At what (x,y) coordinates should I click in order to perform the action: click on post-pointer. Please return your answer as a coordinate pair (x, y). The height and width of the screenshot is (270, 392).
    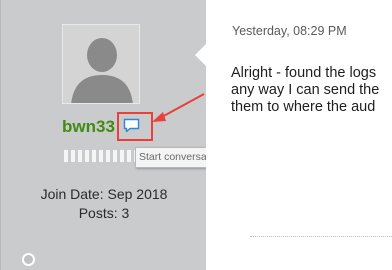
    Looking at the image, I should click on (200, 55).